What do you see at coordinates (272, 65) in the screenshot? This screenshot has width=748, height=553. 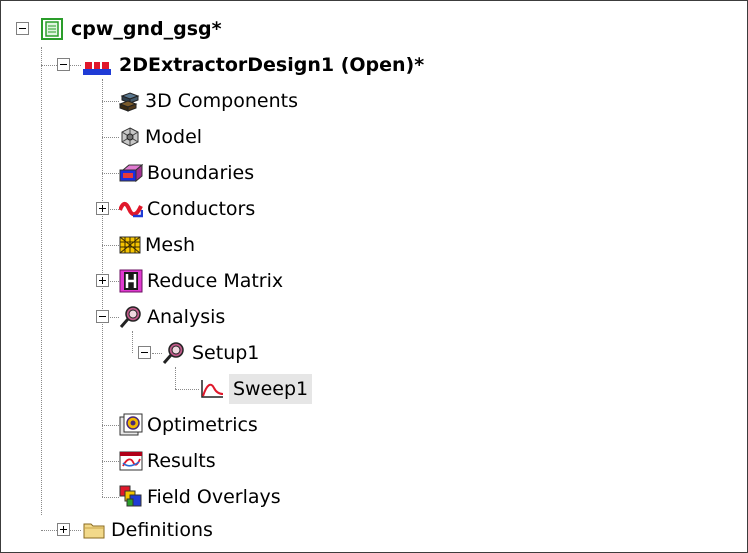 I see `design-label: 2DExtractorDesign1 (Open)*` at bounding box center [272, 65].